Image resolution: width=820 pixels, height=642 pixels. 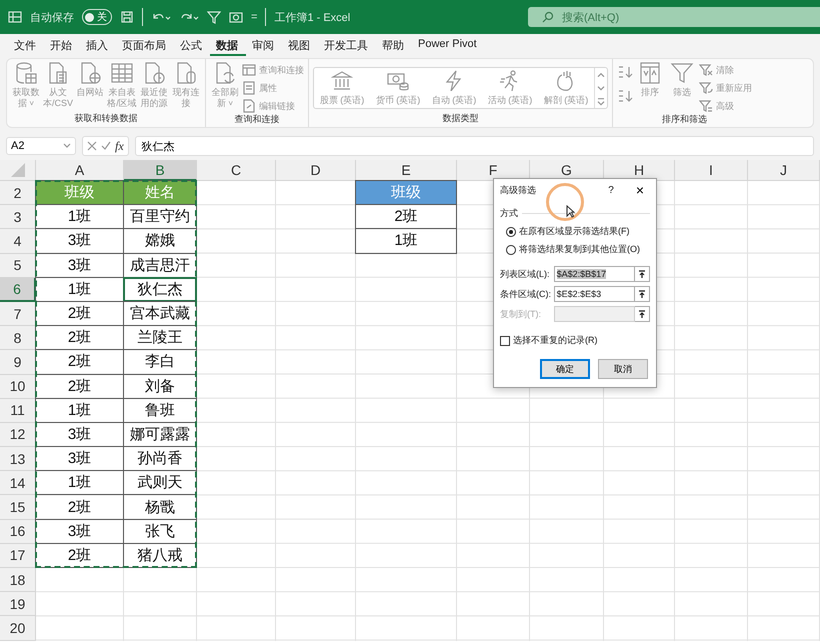 What do you see at coordinates (106, 146) in the screenshot?
I see `enter-icon` at bounding box center [106, 146].